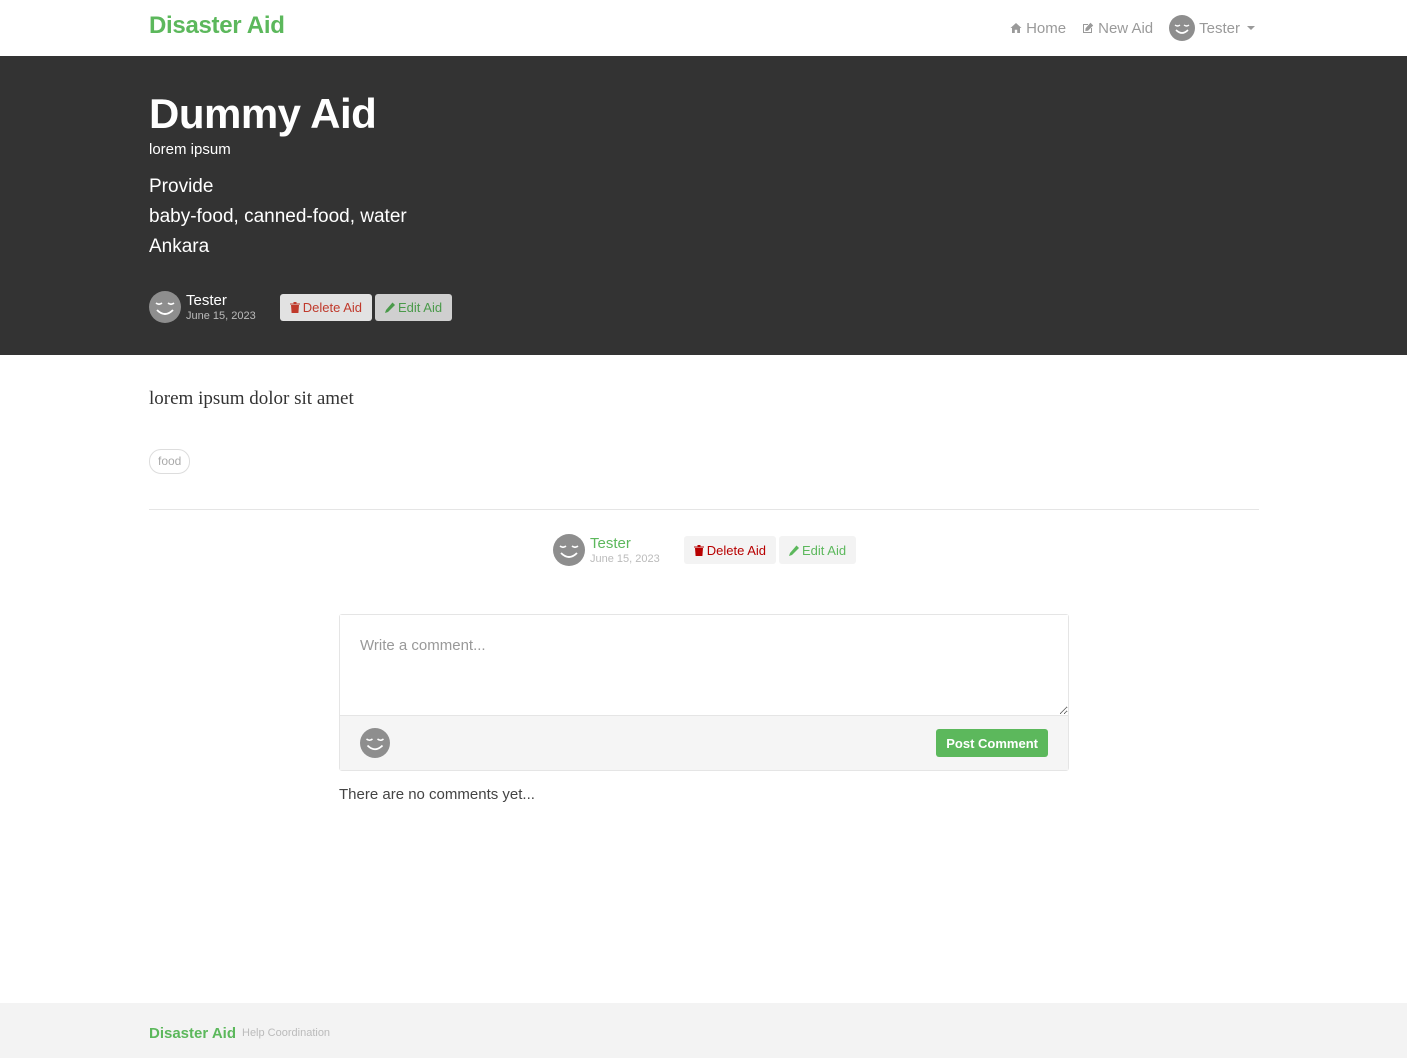 Image resolution: width=1407 pixels, height=1058 pixels. Describe the element at coordinates (286, 1033) in the screenshot. I see `footer-tagline: Help Coordination` at that location.